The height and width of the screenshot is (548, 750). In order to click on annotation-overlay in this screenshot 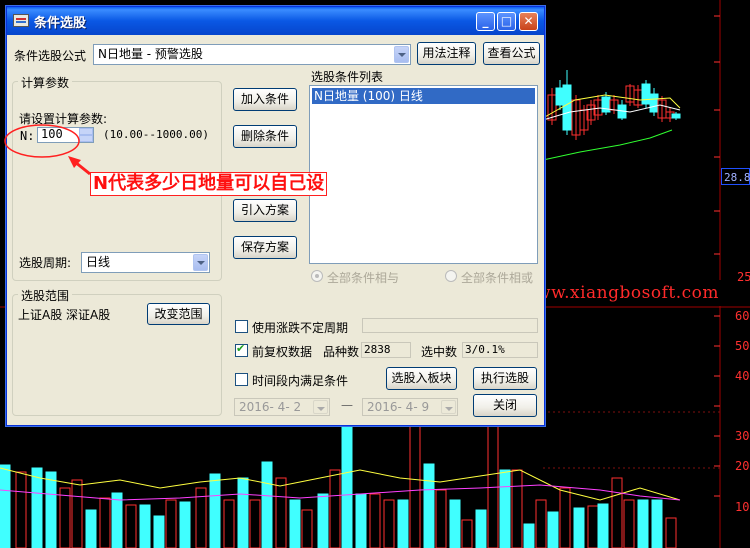, I will do `click(47, 150)`.